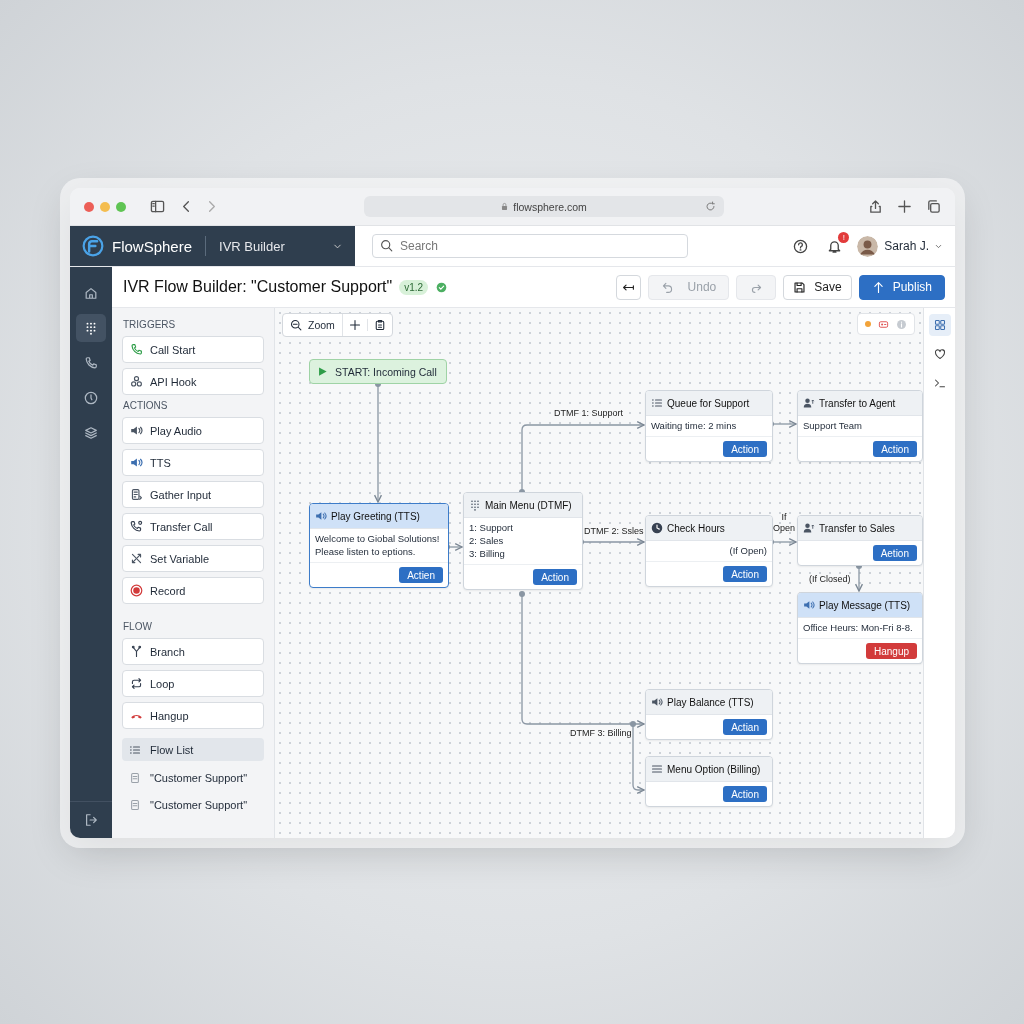 Image resolution: width=1024 pixels, height=1024 pixels. I want to click on side-panel-button, so click(939, 325).